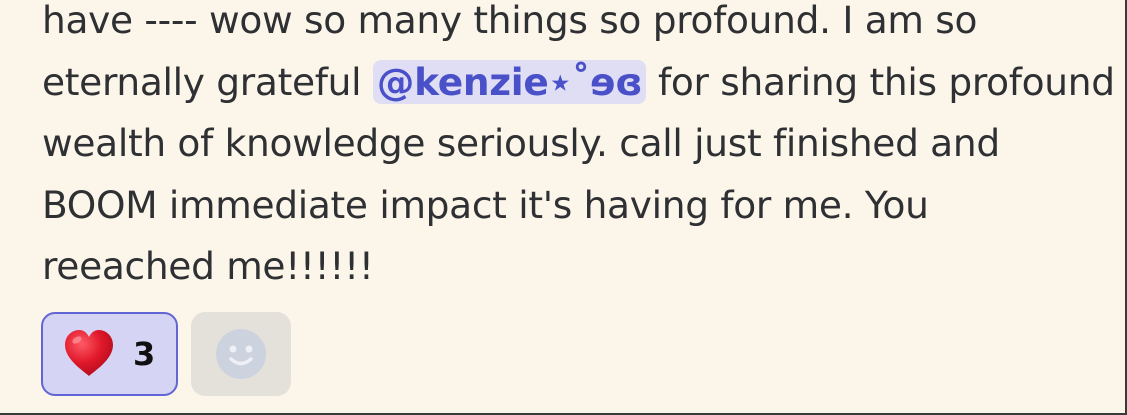 The image size is (1127, 415). Describe the element at coordinates (89, 353) in the screenshot. I see `heart-icon` at that location.